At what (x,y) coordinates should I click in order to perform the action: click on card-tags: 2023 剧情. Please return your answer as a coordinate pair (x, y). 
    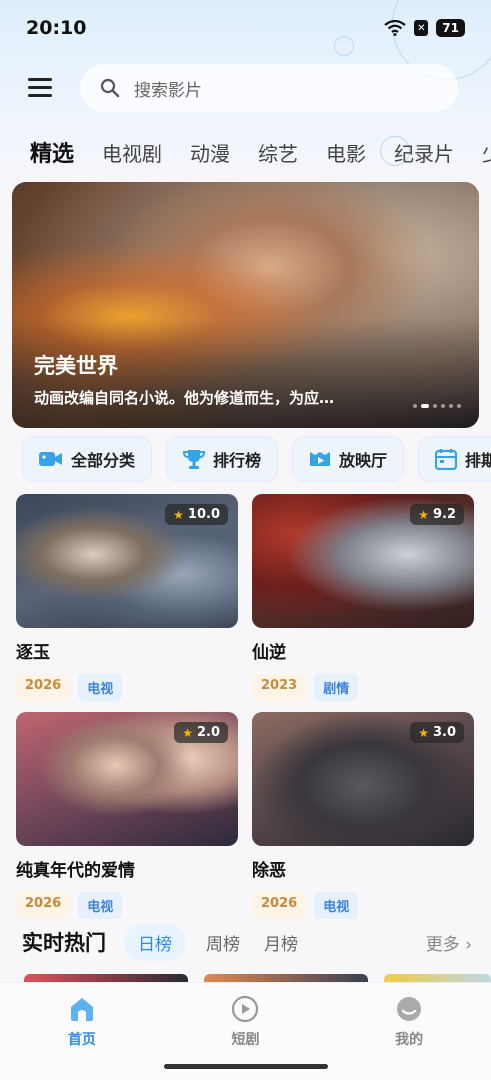
    Looking at the image, I should click on (363, 687).